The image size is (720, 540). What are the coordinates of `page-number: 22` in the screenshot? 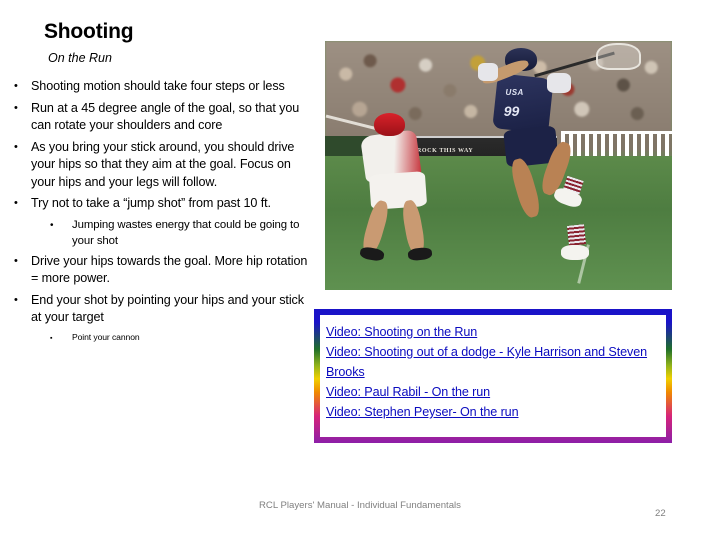 It's located at (660, 513).